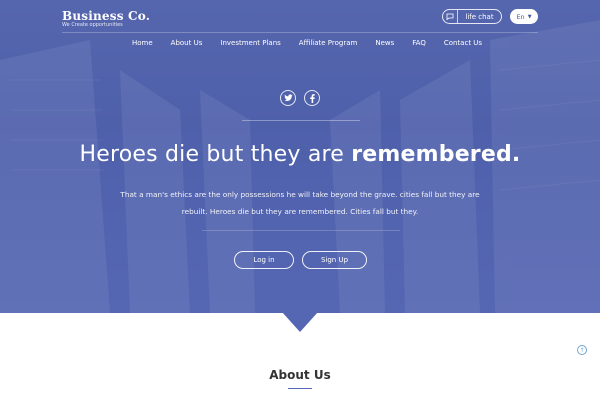 This screenshot has width=600, height=400. Describe the element at coordinates (529, 16) in the screenshot. I see `chevron-down-icon: ▼` at that location.